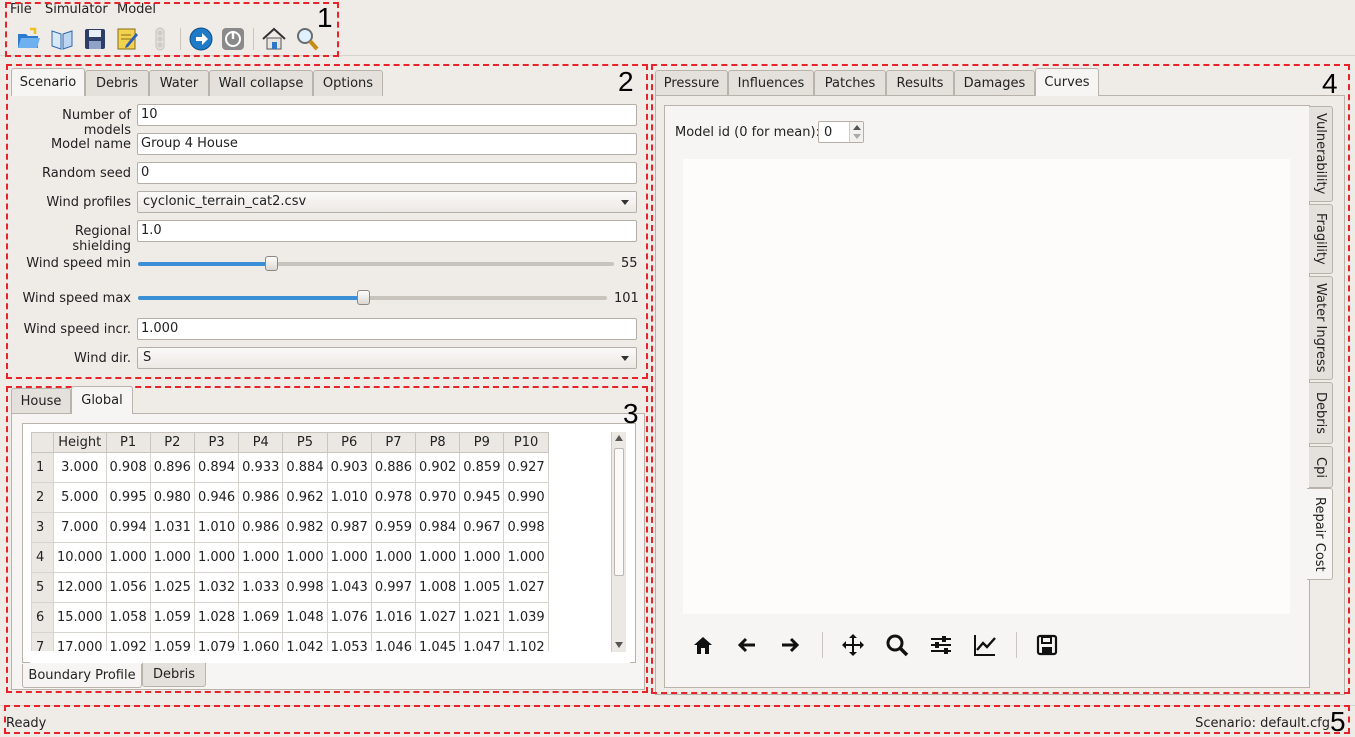  Describe the element at coordinates (482, 442) in the screenshot. I see `table-column-header: P9` at that location.